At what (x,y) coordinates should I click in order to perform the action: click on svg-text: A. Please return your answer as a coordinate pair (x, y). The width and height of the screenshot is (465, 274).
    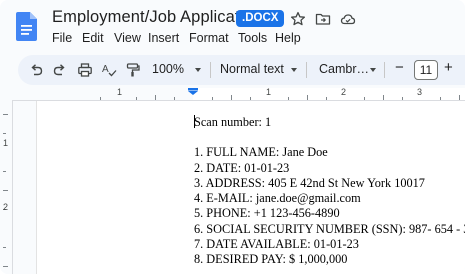
    Looking at the image, I should click on (105, 69).